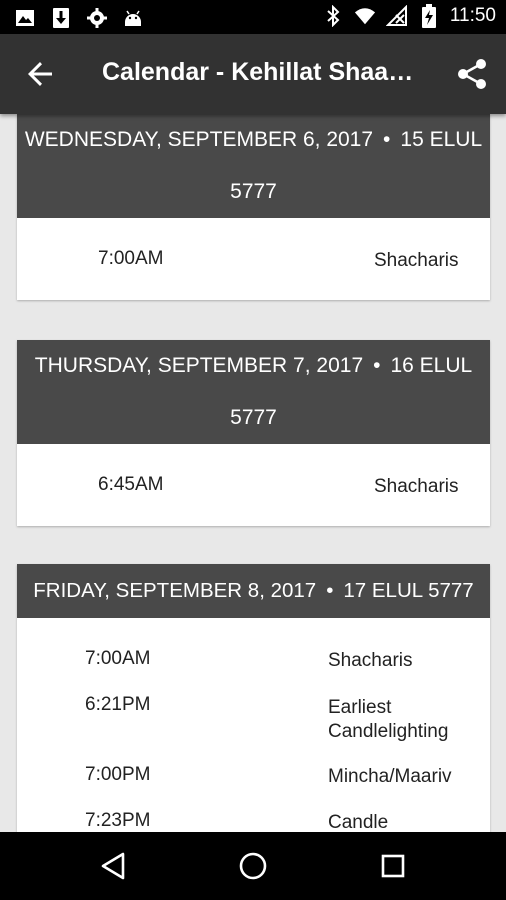 This screenshot has height=900, width=506. I want to click on event-row: 6:45AM Shacharis, so click(253, 485).